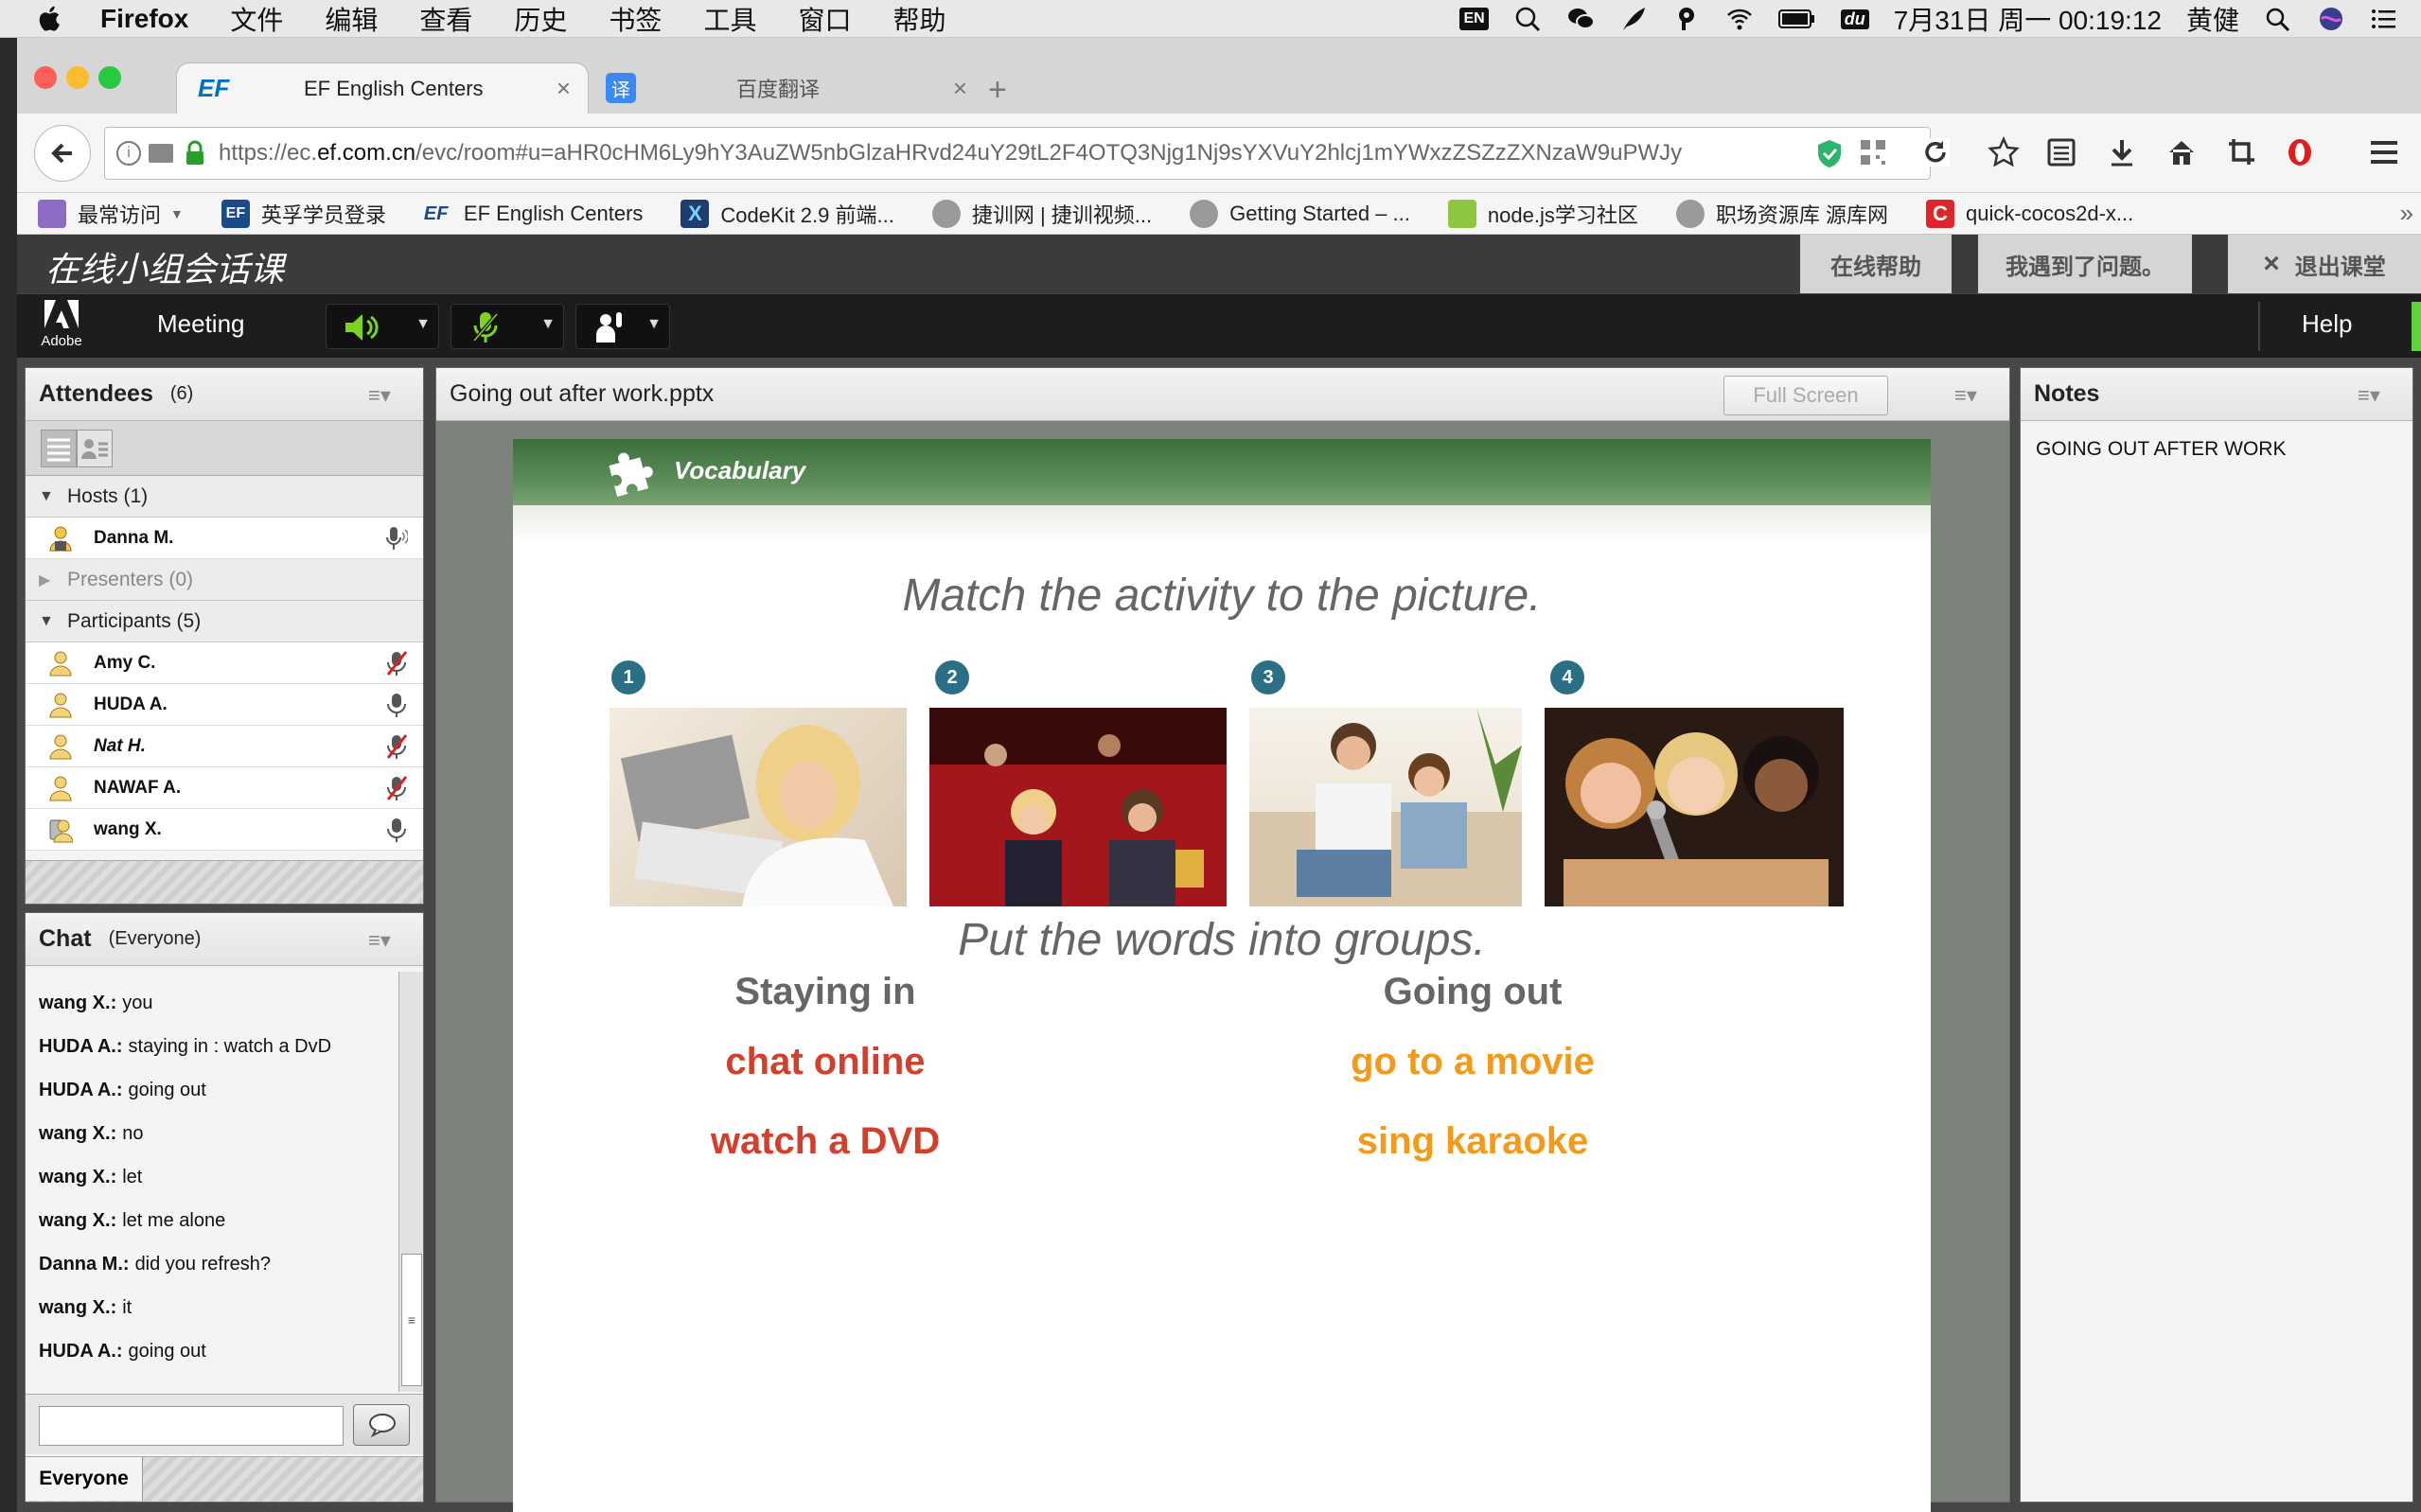 The image size is (2421, 1512). What do you see at coordinates (128, 154) in the screenshot?
I see `site-info-icon: i` at bounding box center [128, 154].